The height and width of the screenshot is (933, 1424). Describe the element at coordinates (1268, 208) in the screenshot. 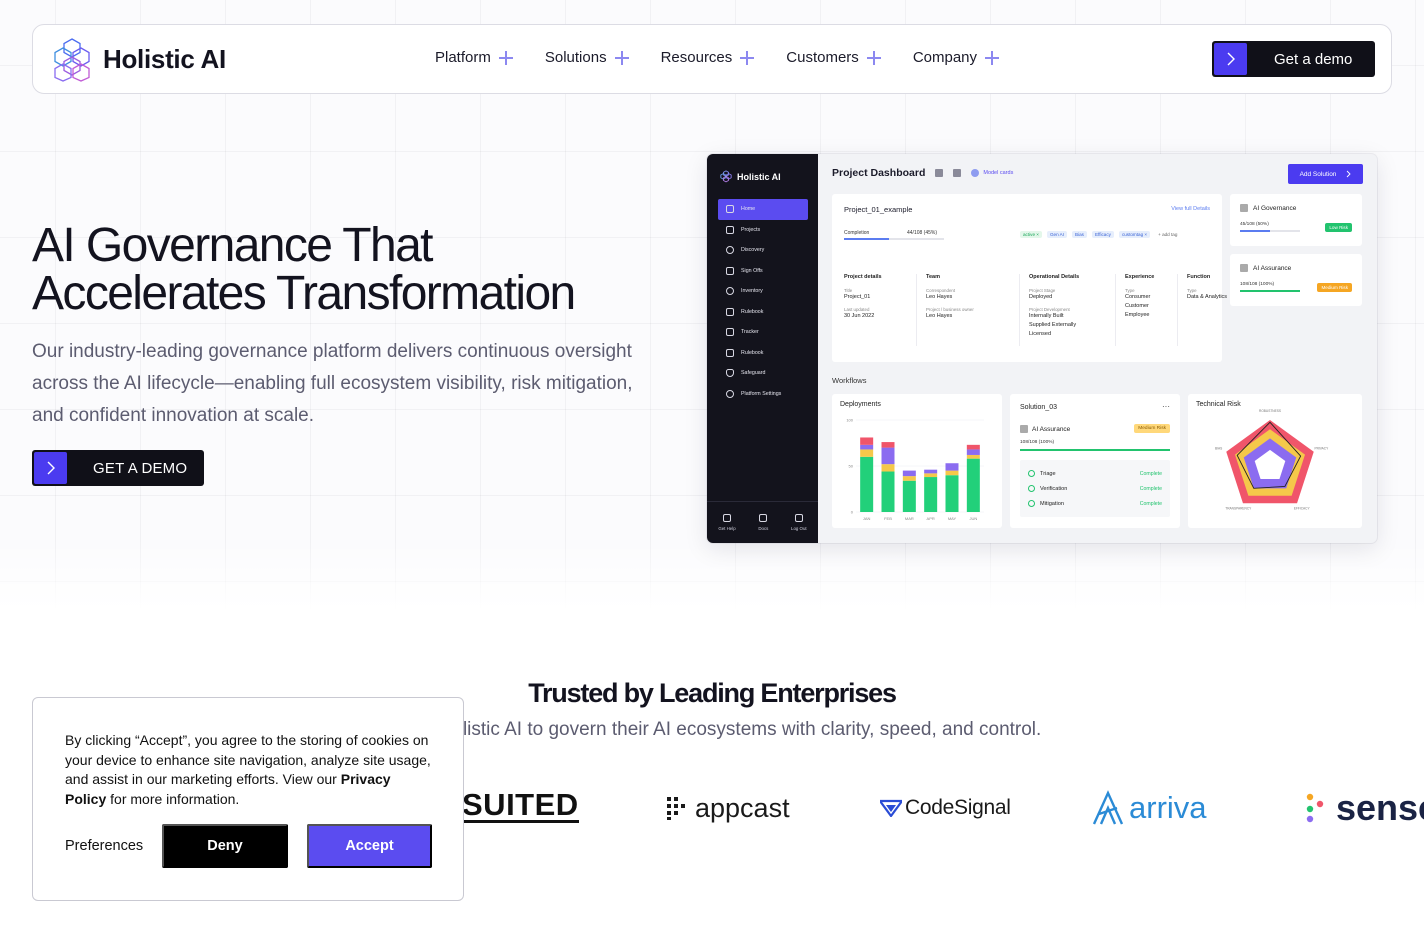

I see `ai-governance-heading: AI Governance` at that location.